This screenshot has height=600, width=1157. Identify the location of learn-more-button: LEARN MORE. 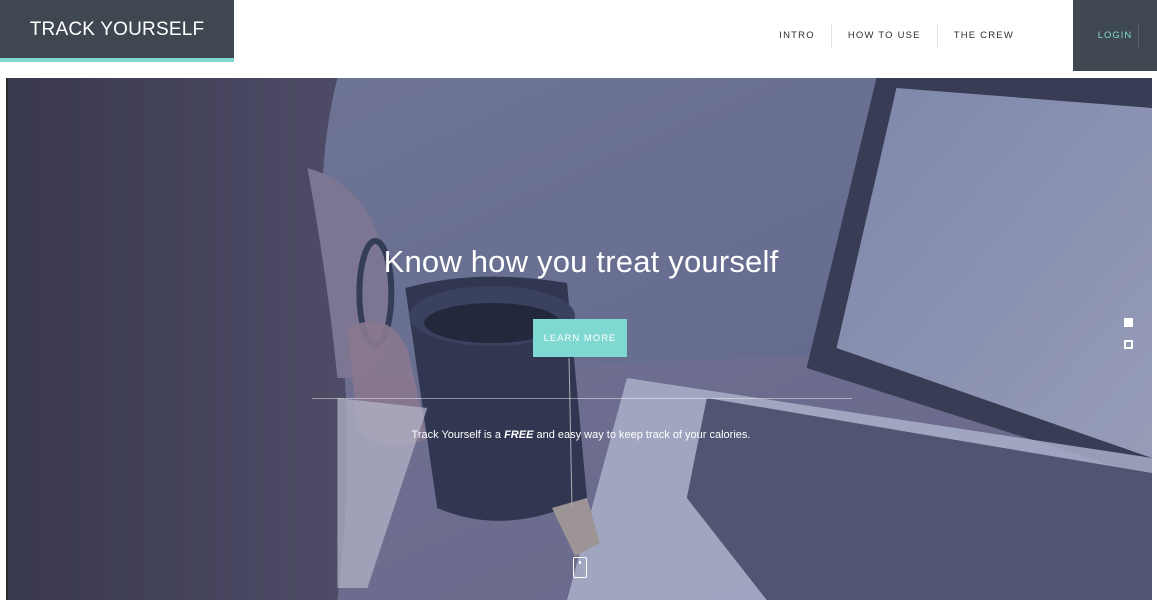
(580, 338).